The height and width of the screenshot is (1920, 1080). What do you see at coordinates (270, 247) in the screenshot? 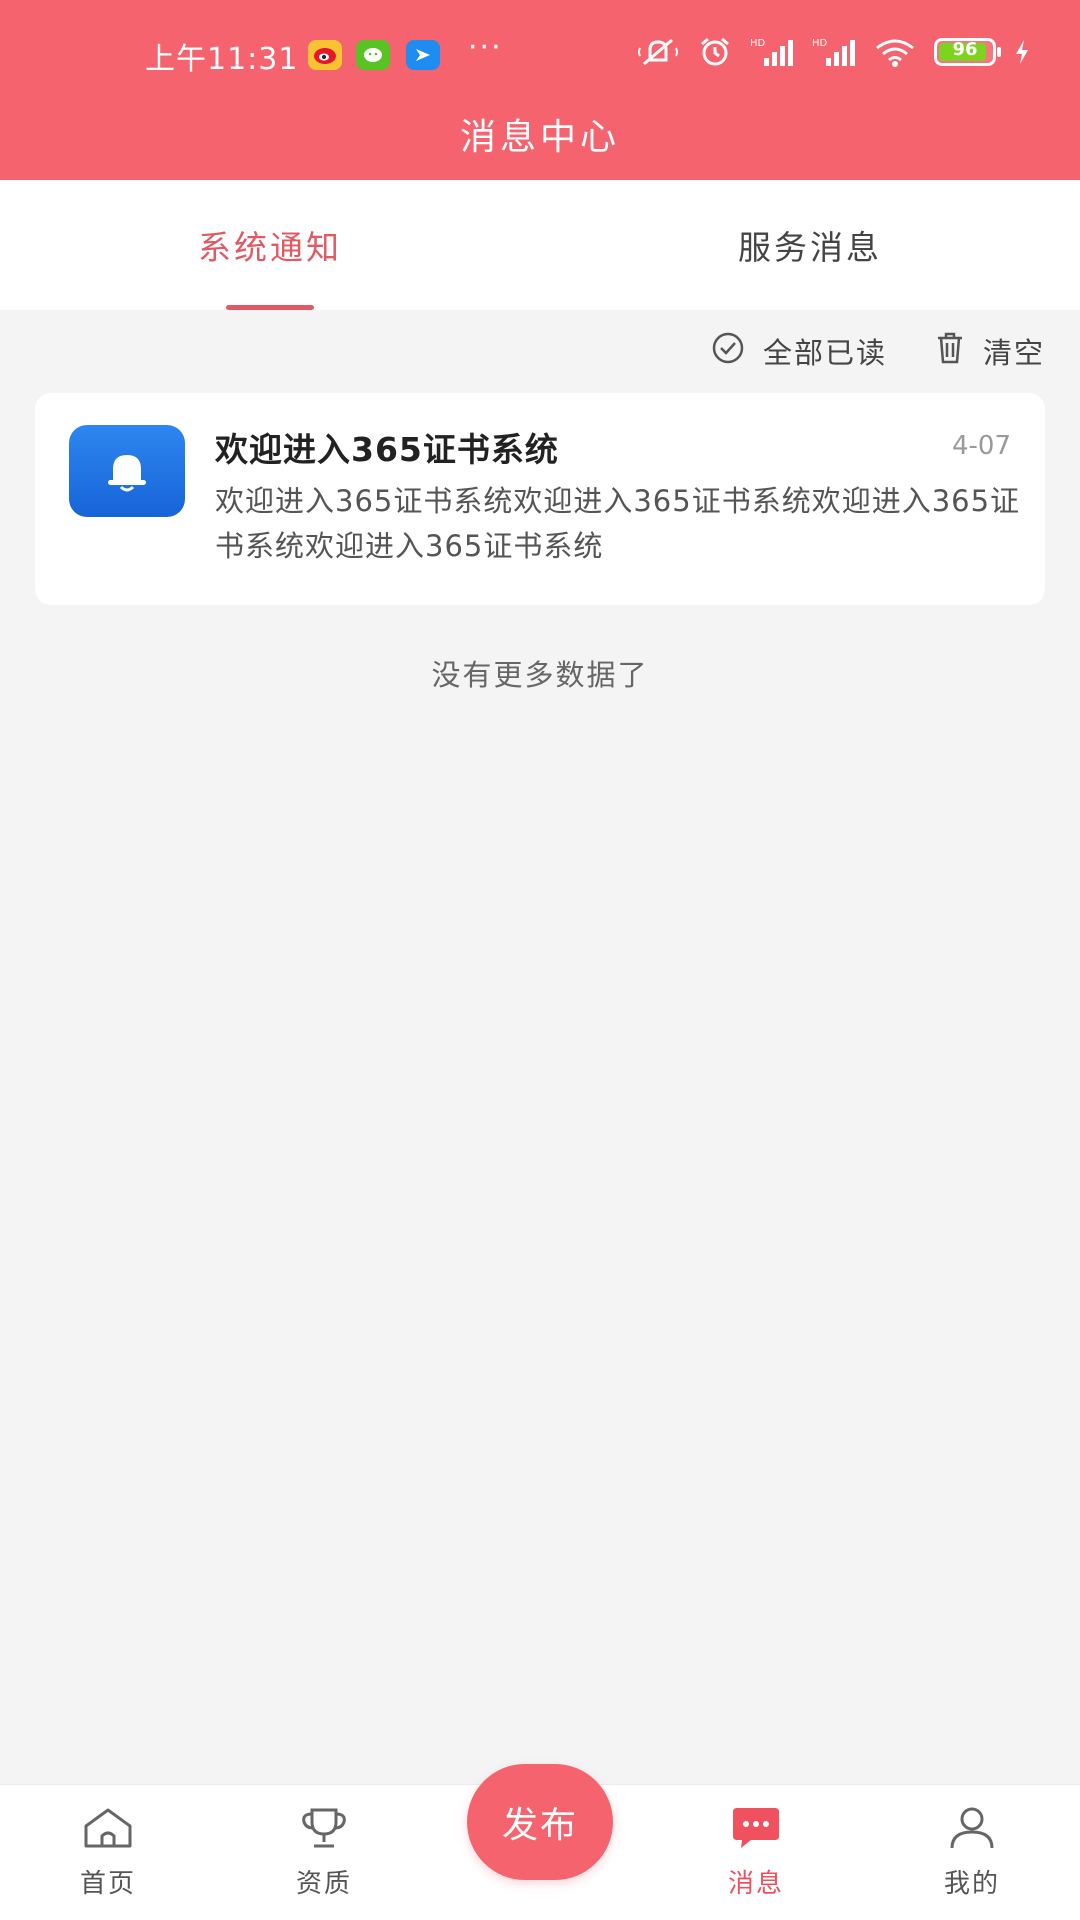
I see `tab-label: 系统通知` at bounding box center [270, 247].